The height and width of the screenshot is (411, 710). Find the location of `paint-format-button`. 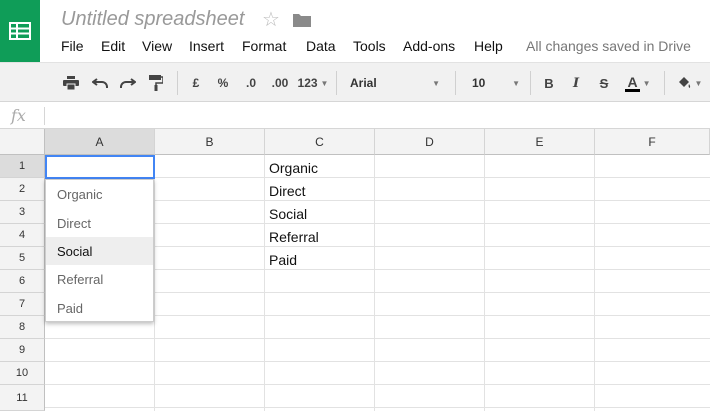

paint-format-button is located at coordinates (156, 83).